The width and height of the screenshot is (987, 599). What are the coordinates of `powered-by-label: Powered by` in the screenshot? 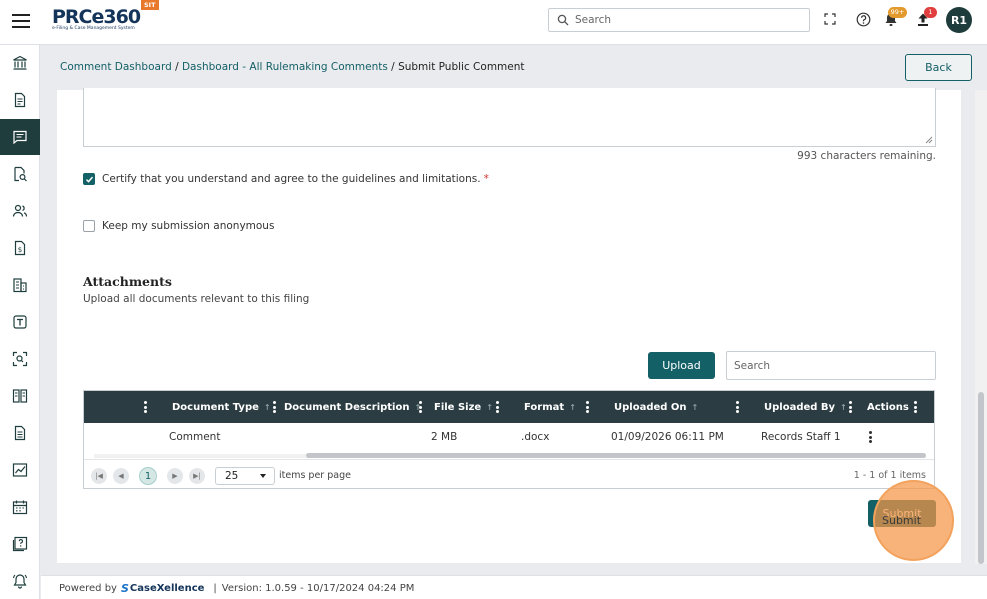 It's located at (88, 588).